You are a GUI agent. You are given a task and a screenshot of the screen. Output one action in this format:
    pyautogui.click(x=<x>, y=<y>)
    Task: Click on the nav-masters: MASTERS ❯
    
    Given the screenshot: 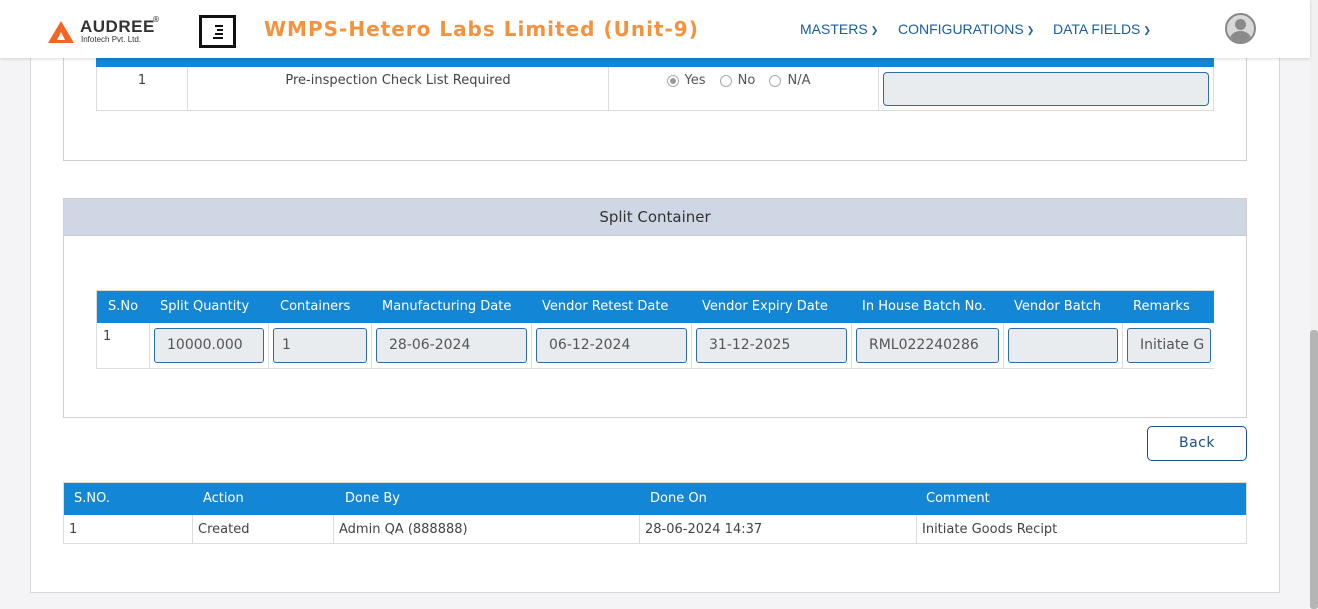 What is the action you would take?
    pyautogui.click(x=839, y=29)
    